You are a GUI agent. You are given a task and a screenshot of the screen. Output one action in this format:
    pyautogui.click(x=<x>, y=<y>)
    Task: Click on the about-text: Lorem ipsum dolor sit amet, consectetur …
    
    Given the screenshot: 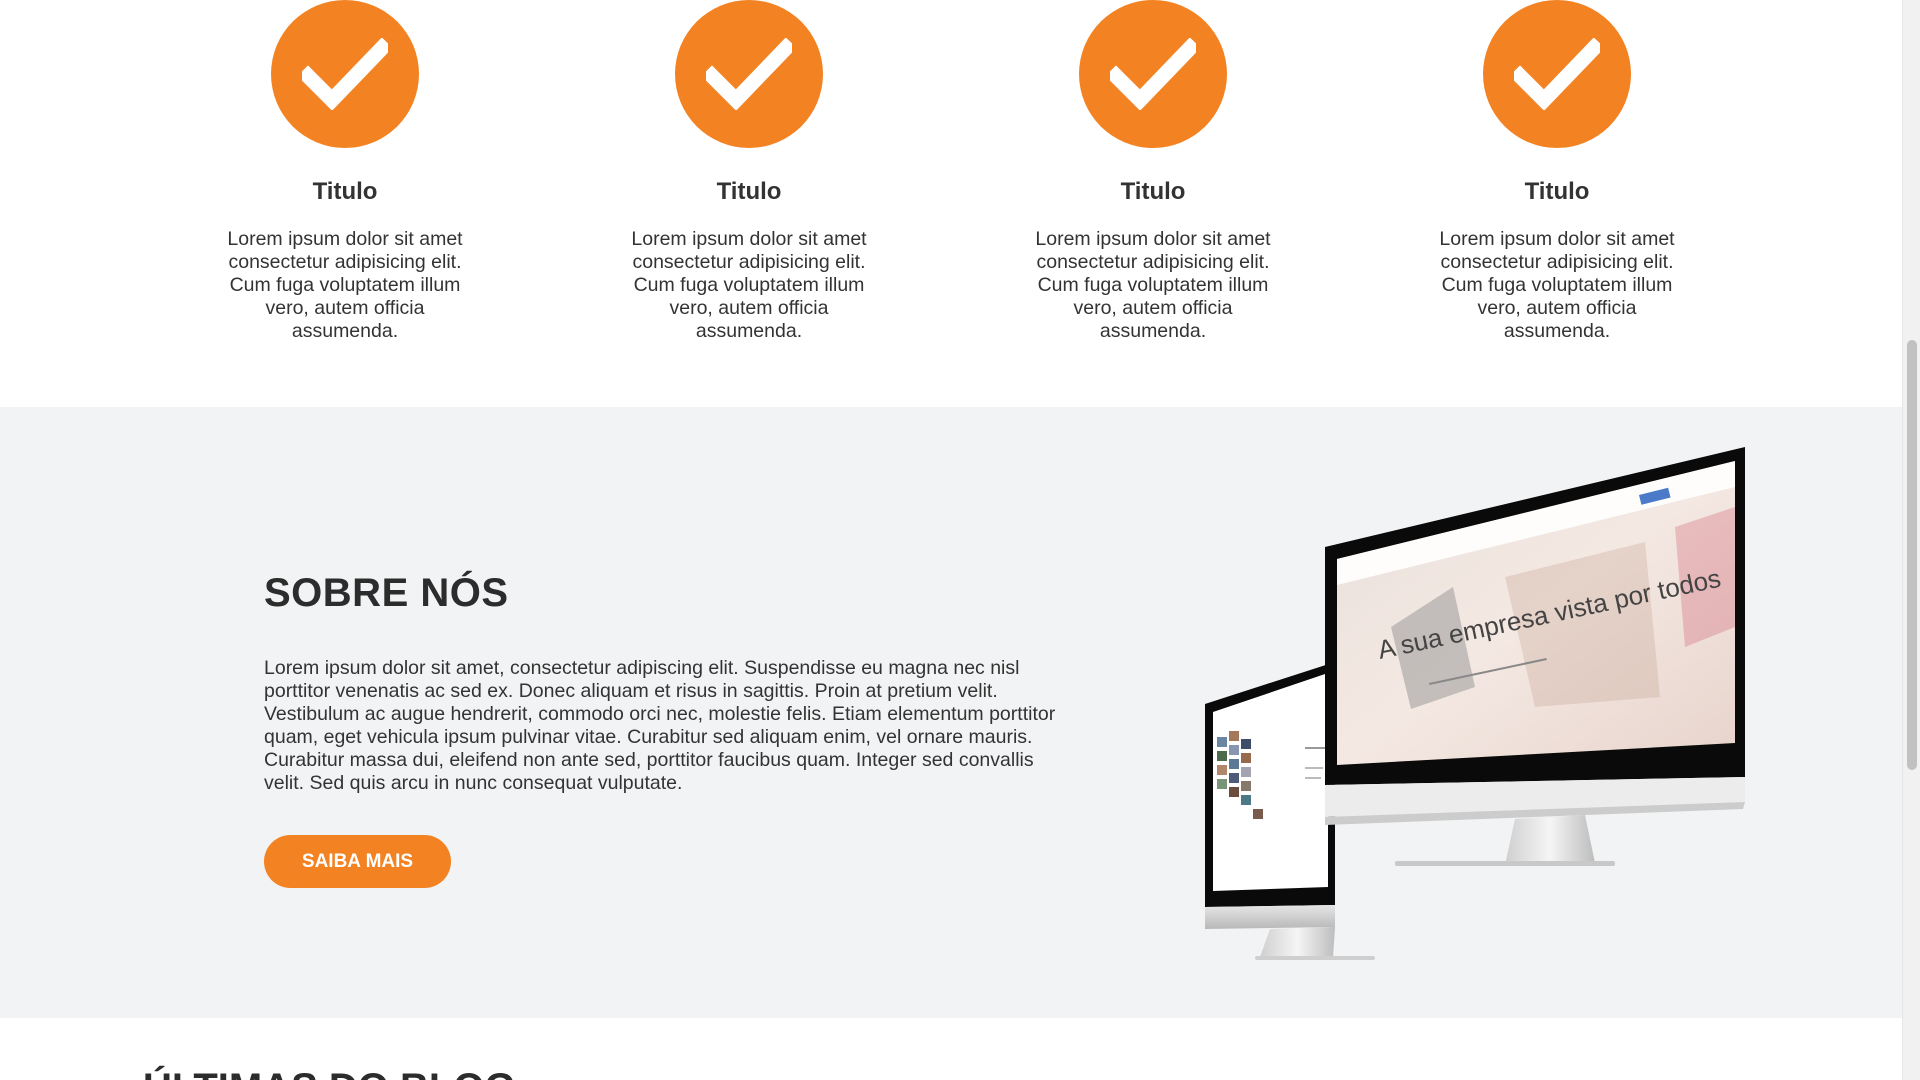 What is the action you would take?
    pyautogui.click(x=660, y=725)
    